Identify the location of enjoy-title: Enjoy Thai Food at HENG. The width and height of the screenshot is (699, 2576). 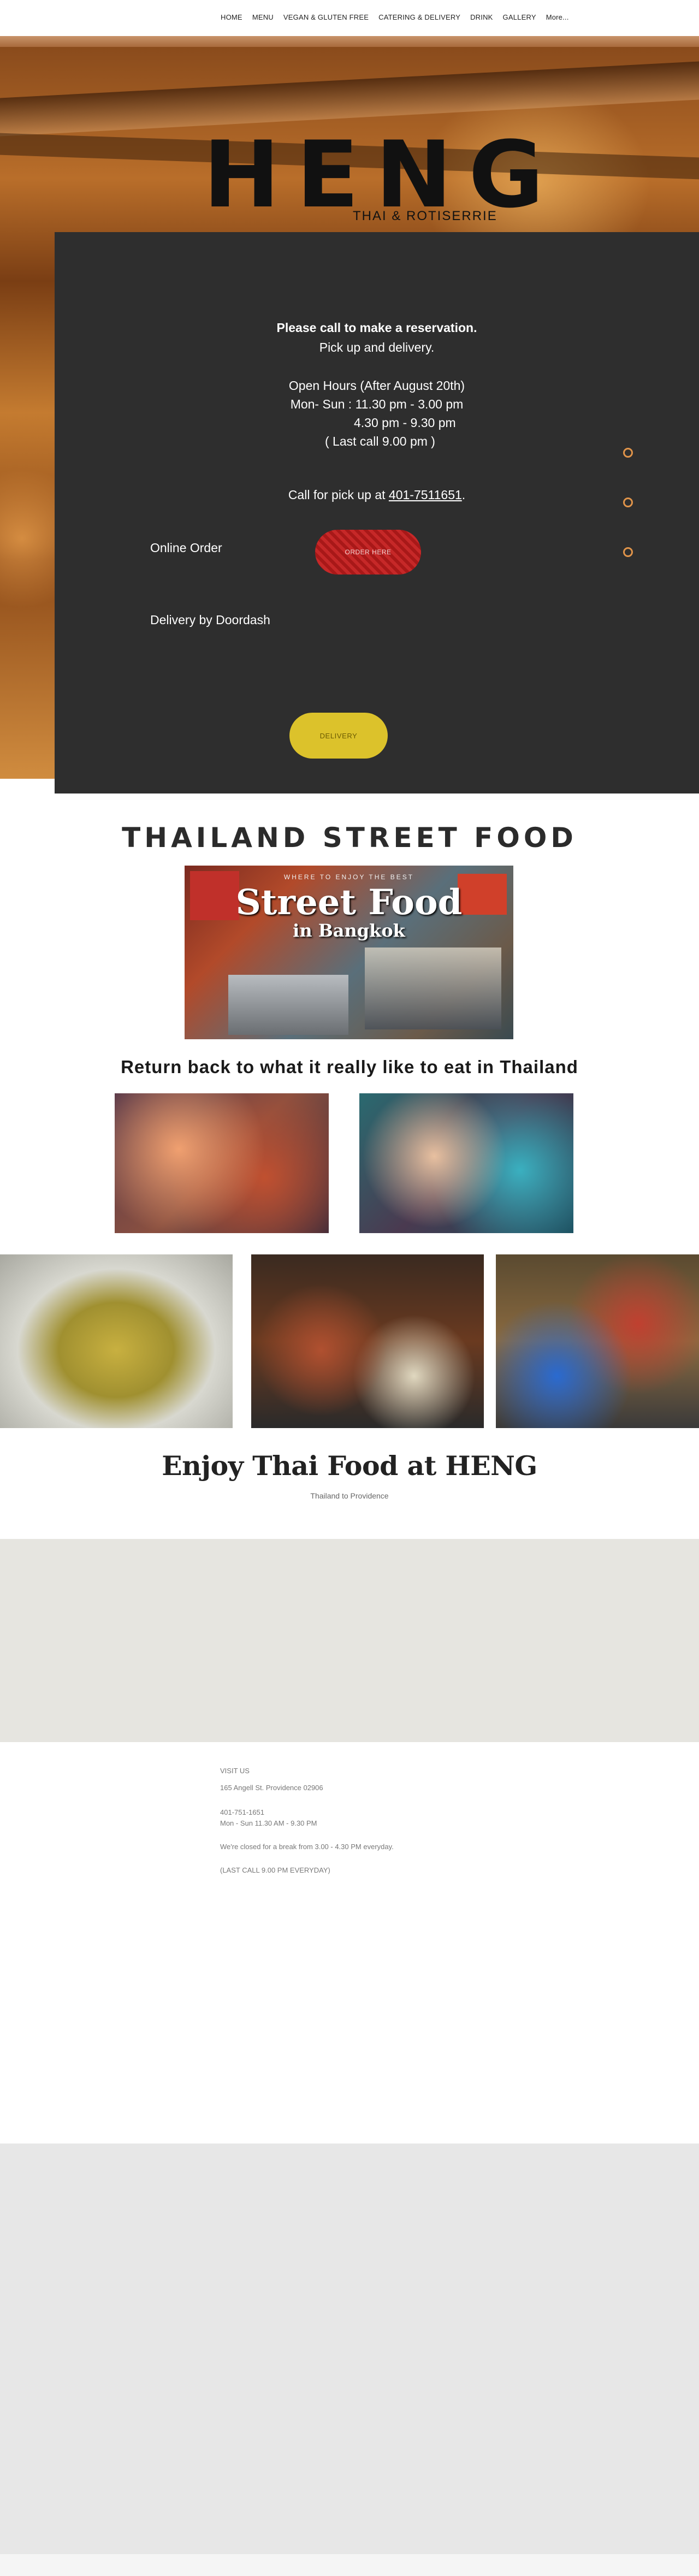
(349, 1466).